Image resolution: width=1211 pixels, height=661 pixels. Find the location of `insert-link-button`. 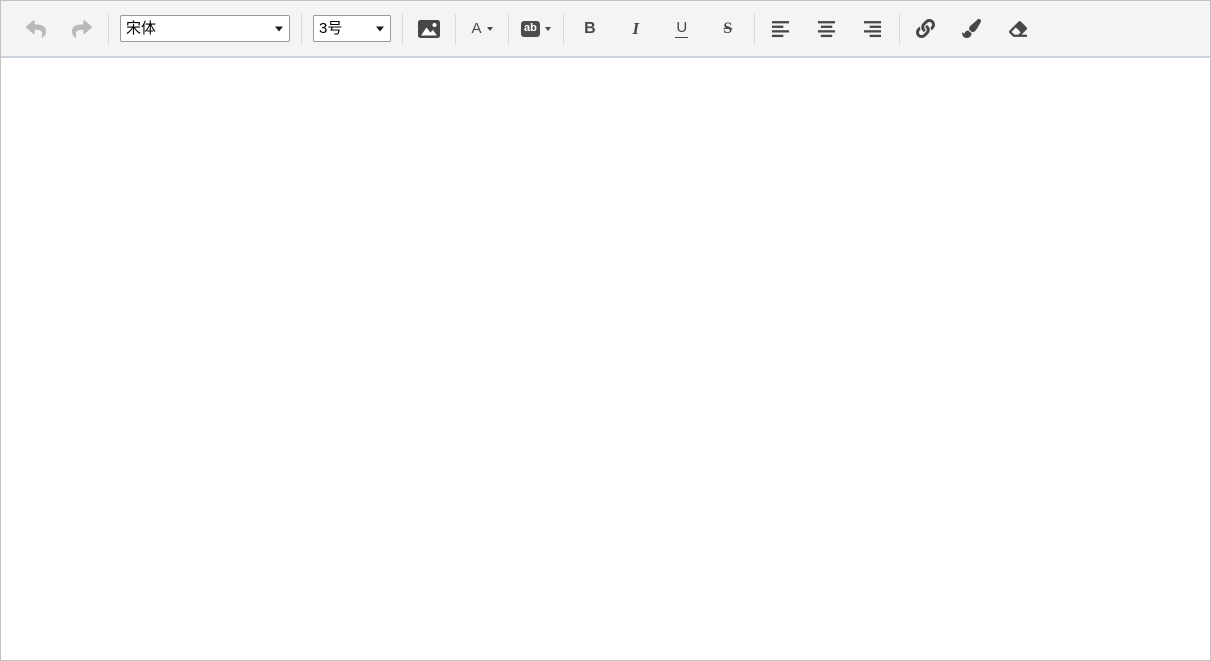

insert-link-button is located at coordinates (926, 29).